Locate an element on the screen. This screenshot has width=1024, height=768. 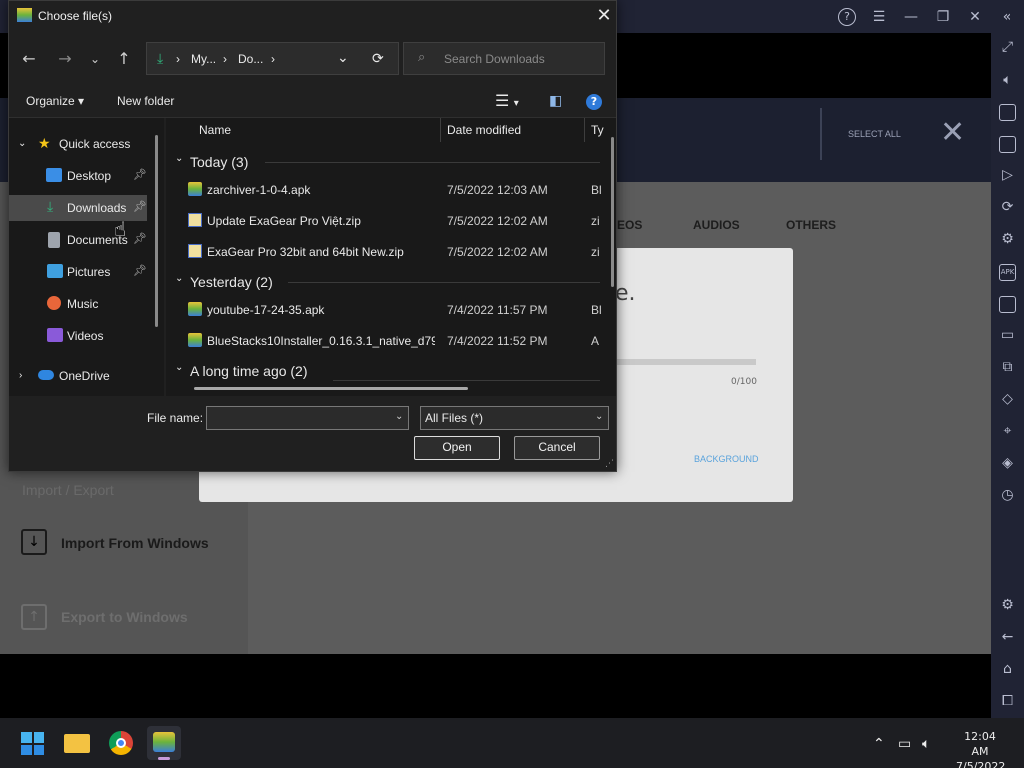
file-explorer-icon is located at coordinates (77, 743).